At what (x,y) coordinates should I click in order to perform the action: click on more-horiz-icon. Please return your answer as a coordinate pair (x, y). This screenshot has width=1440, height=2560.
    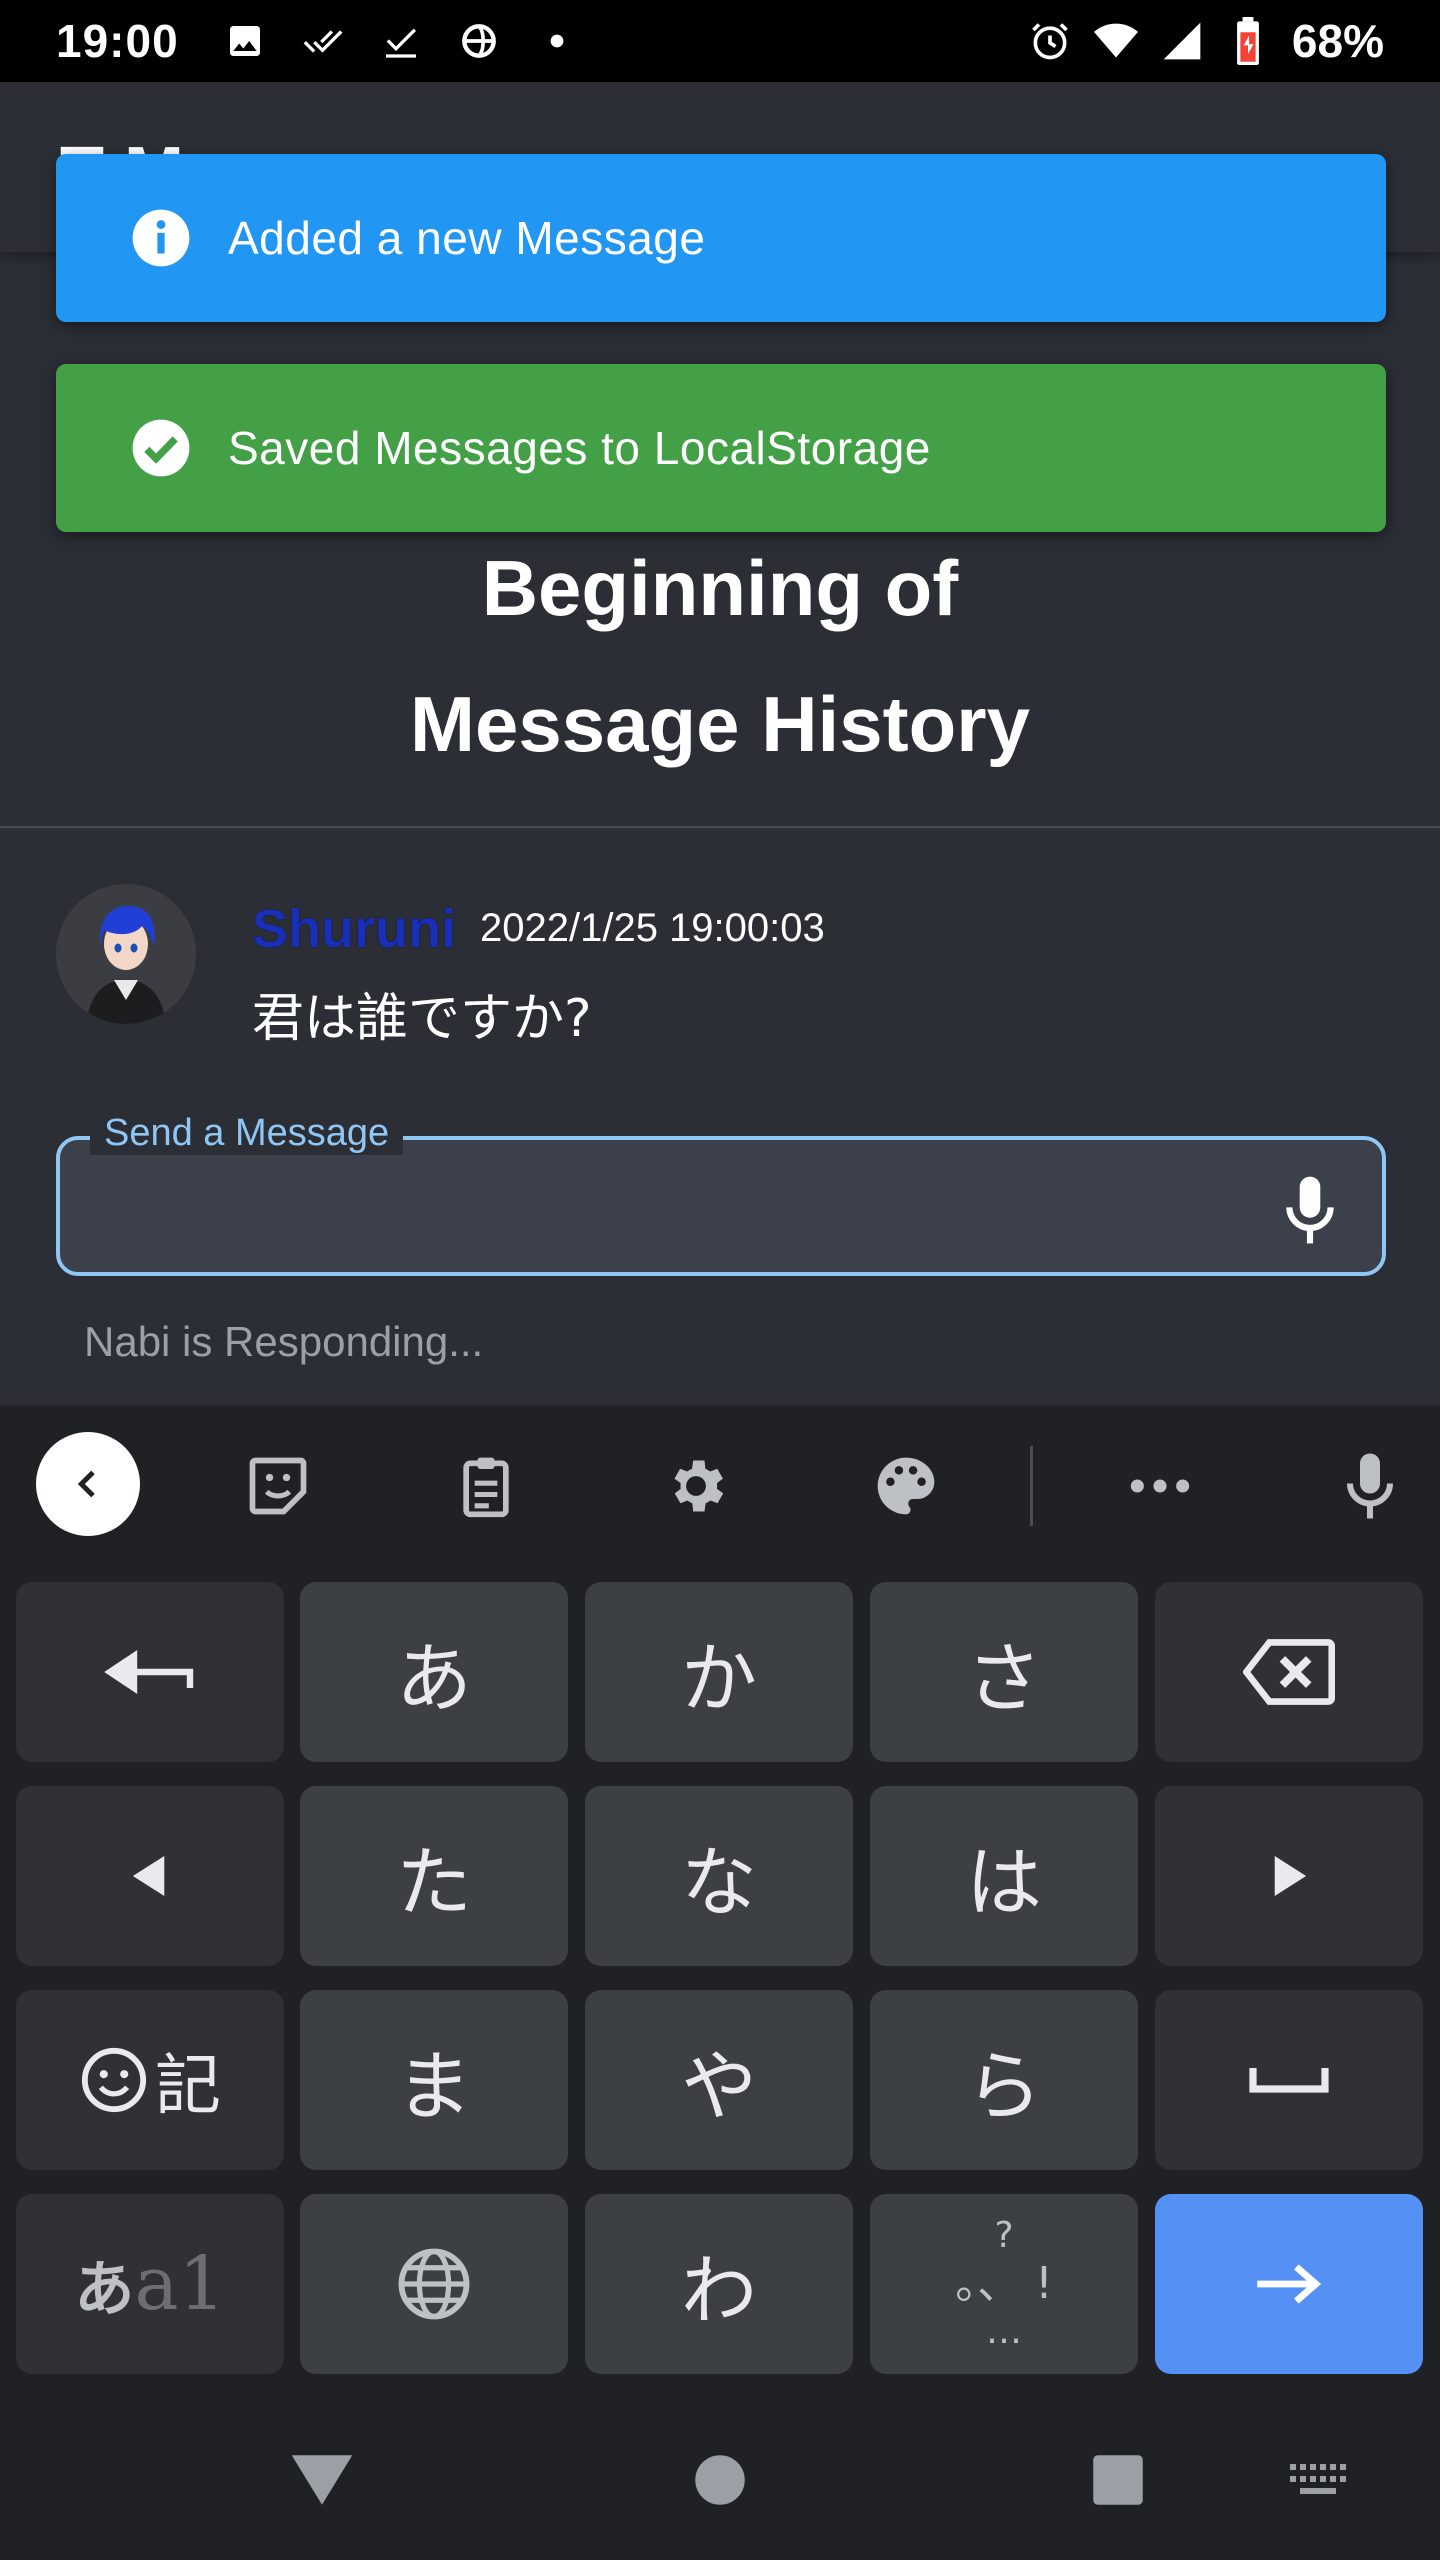
    Looking at the image, I should click on (1160, 1486).